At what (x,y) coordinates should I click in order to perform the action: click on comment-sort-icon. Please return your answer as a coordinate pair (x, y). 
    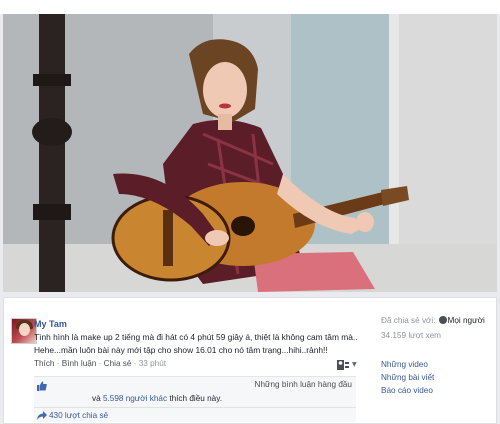
    Looking at the image, I should click on (343, 365).